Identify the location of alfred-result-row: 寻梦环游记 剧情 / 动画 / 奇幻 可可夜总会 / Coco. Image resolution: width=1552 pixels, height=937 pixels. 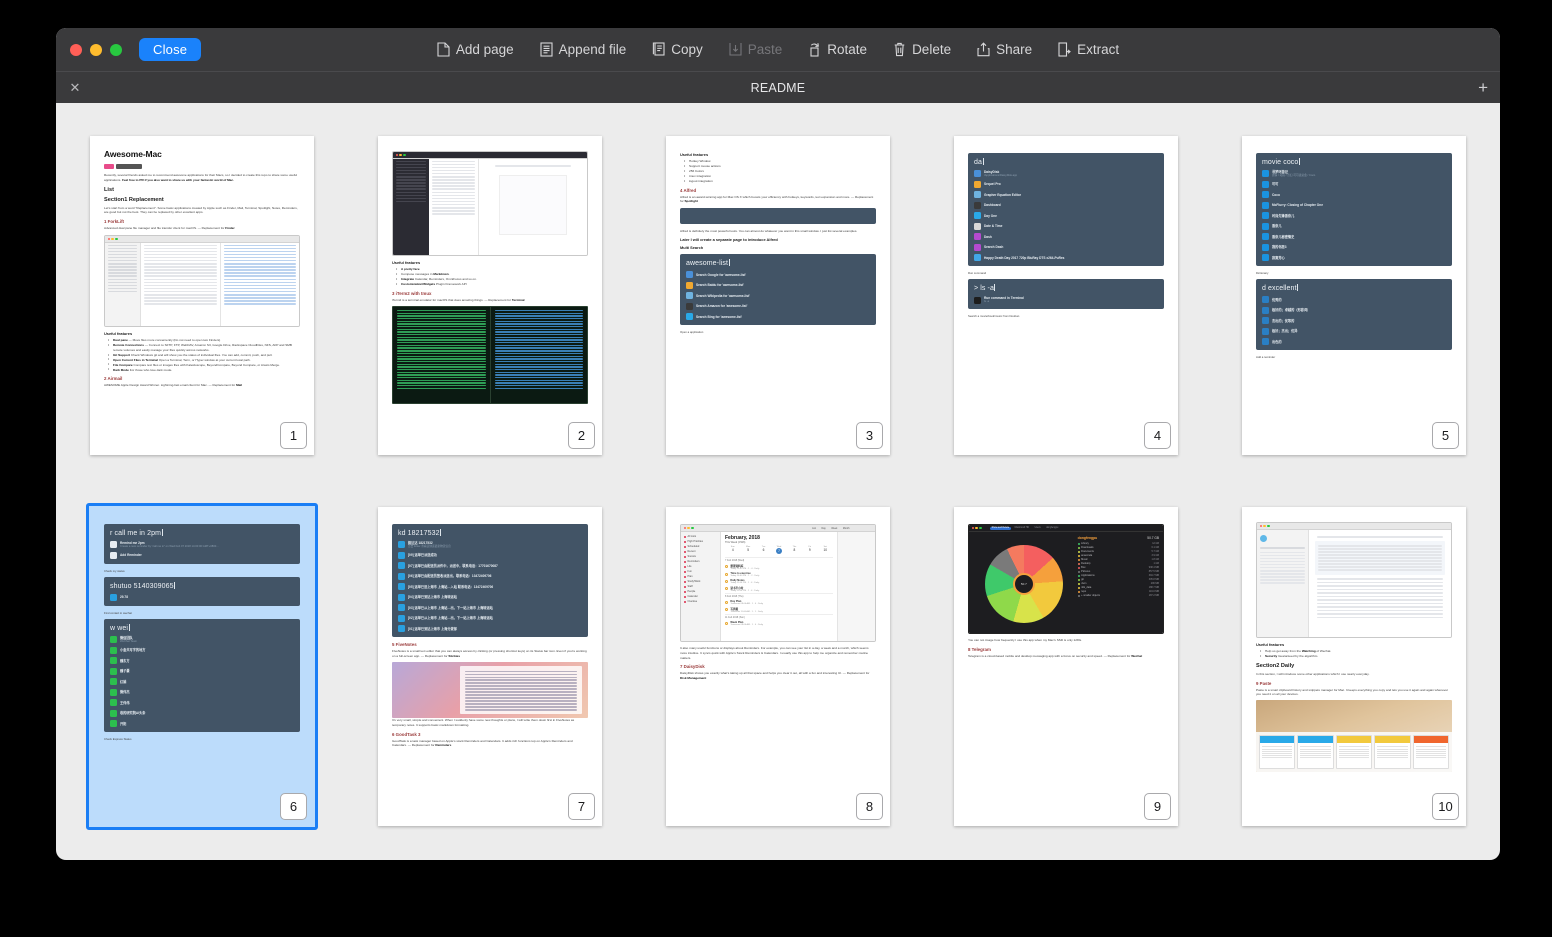
(1354, 174).